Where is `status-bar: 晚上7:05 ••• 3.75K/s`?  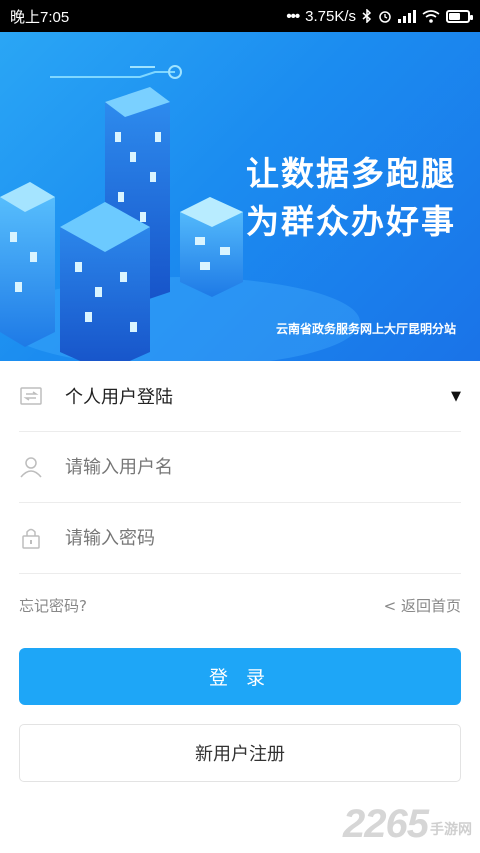
status-bar: 晚上7:05 ••• 3.75K/s is located at coordinates (240, 16).